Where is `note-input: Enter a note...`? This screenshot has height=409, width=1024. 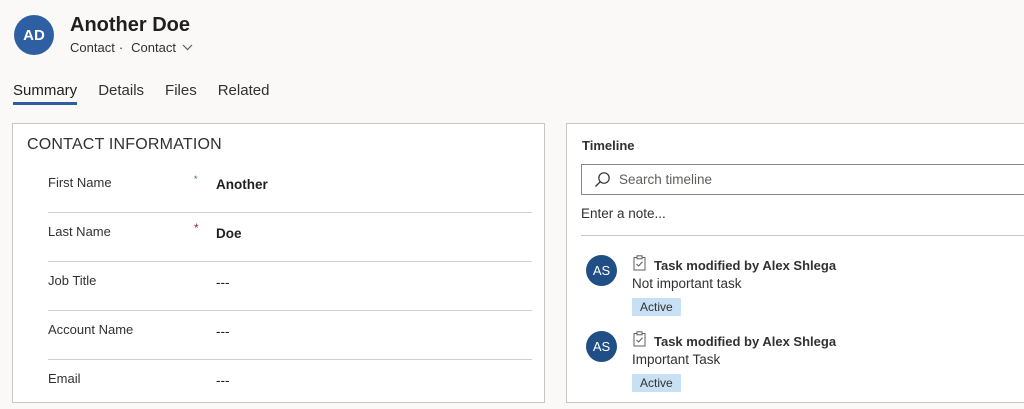
note-input: Enter a note... is located at coordinates (802, 221).